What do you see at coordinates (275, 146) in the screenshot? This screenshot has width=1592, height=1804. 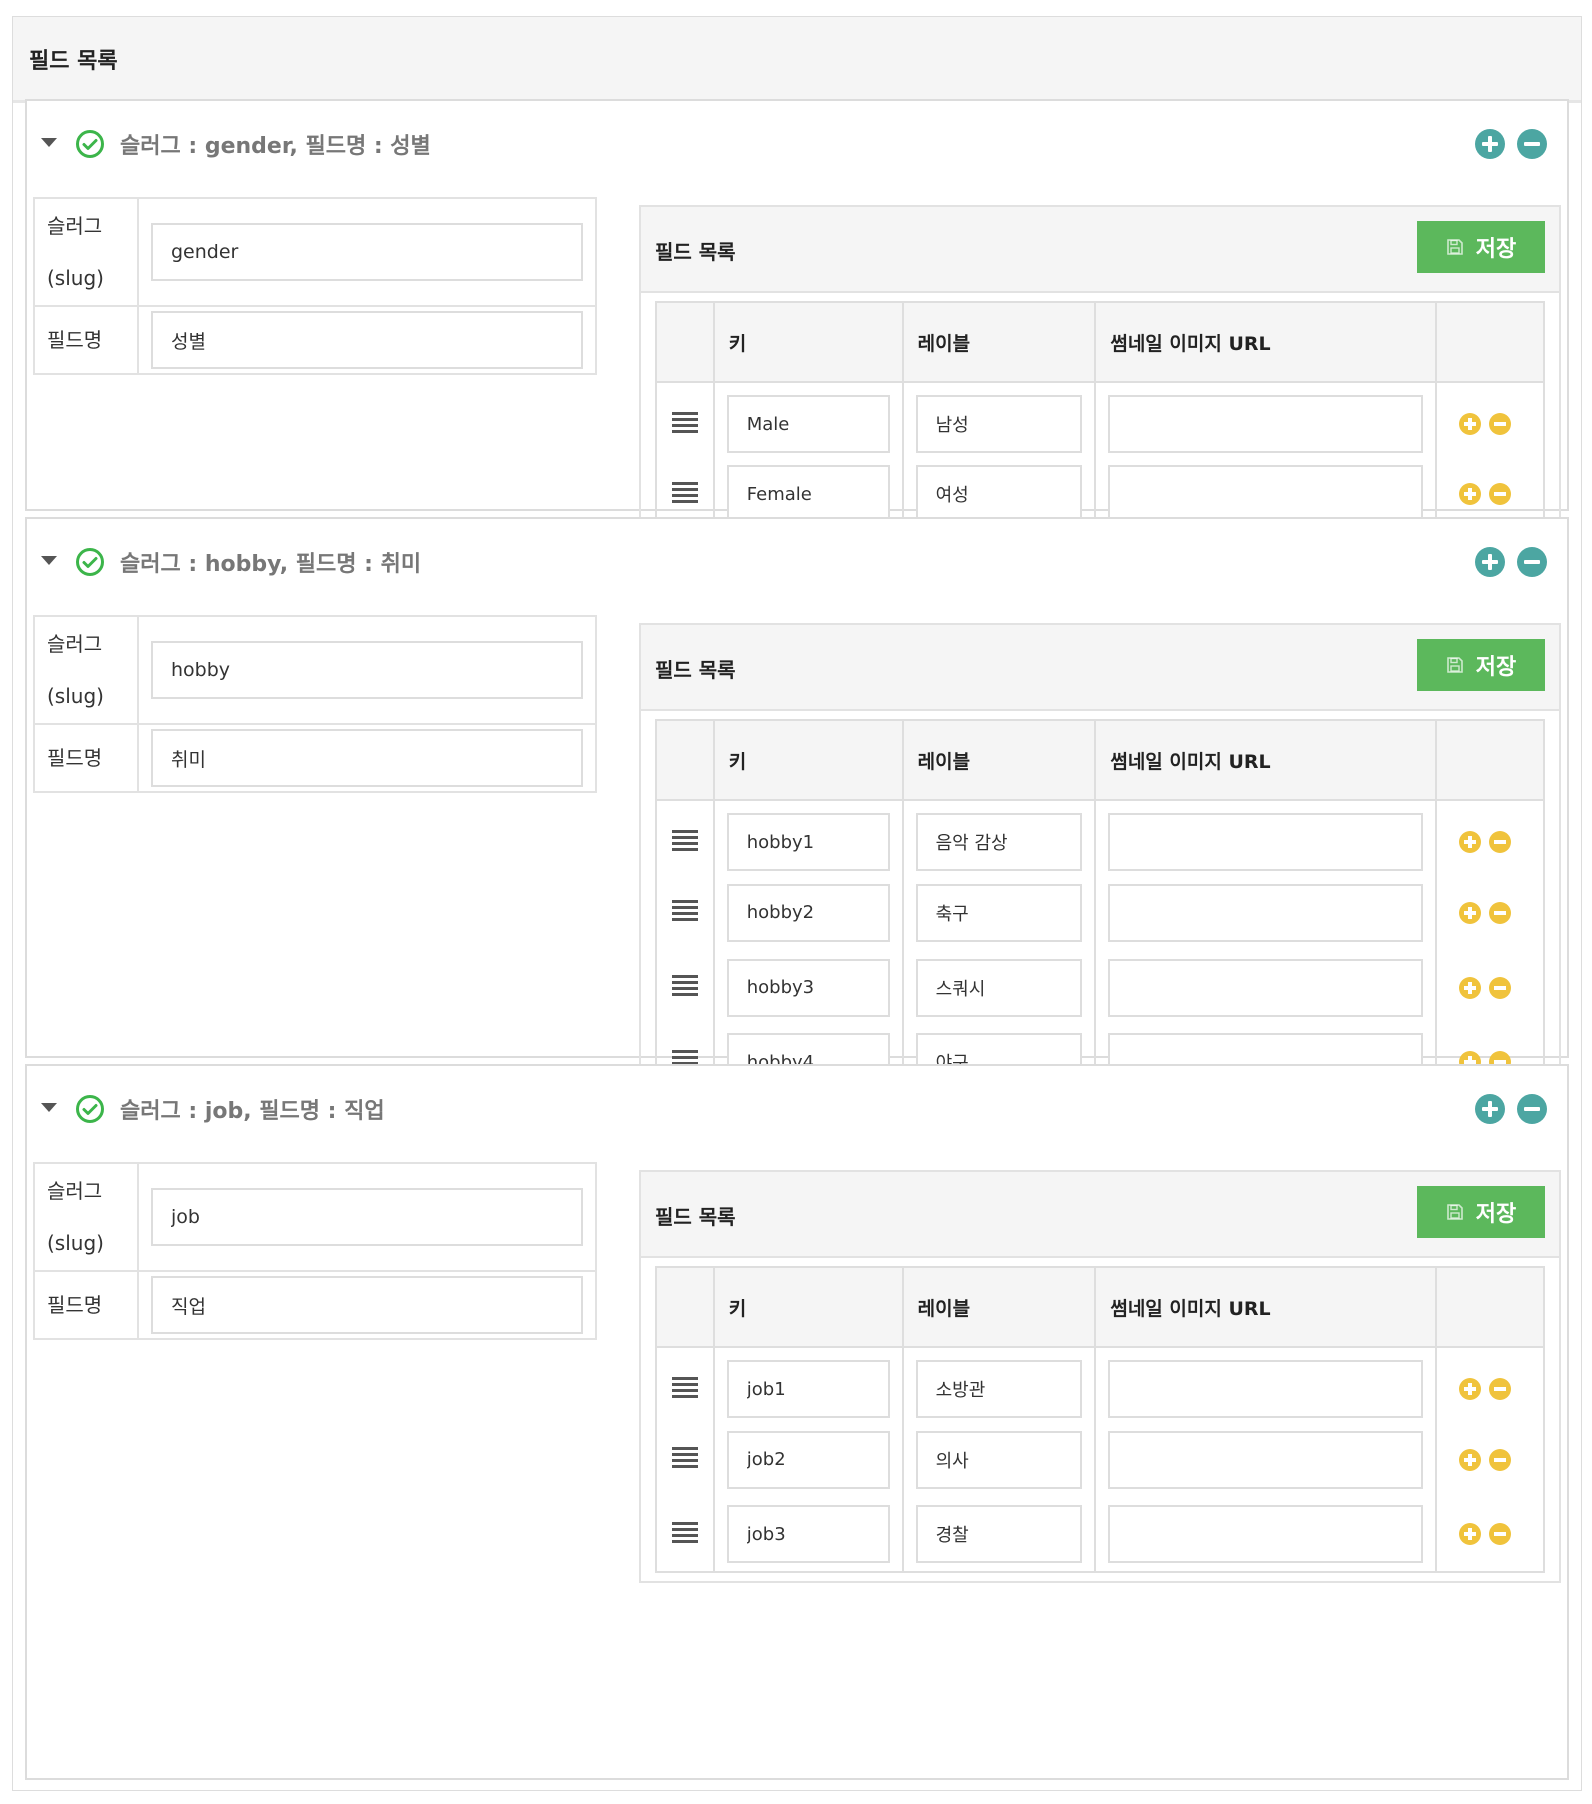 I see `panel-title: 슬러그 : gender, 필드명 : 성별` at bounding box center [275, 146].